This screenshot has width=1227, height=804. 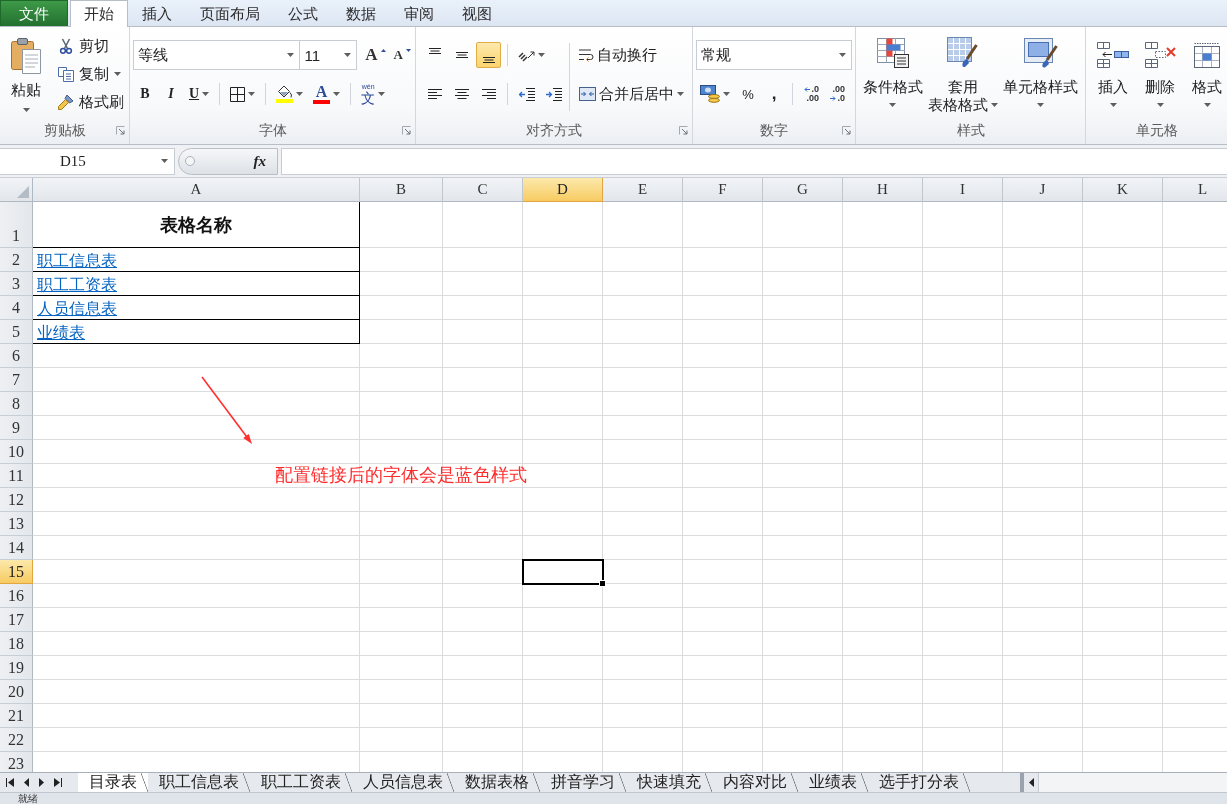 I want to click on row-header: 11, so click(x=16, y=476).